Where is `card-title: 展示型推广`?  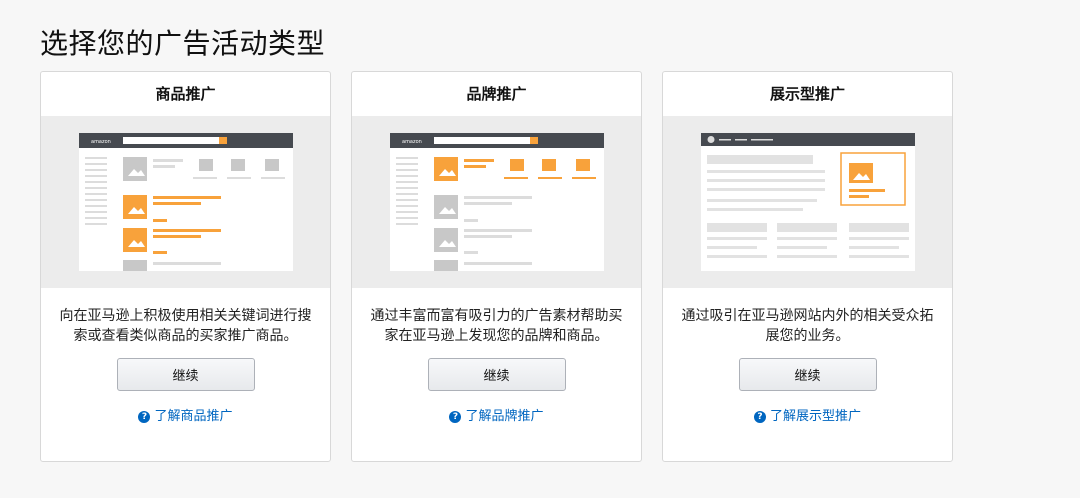 card-title: 展示型推广 is located at coordinates (807, 94).